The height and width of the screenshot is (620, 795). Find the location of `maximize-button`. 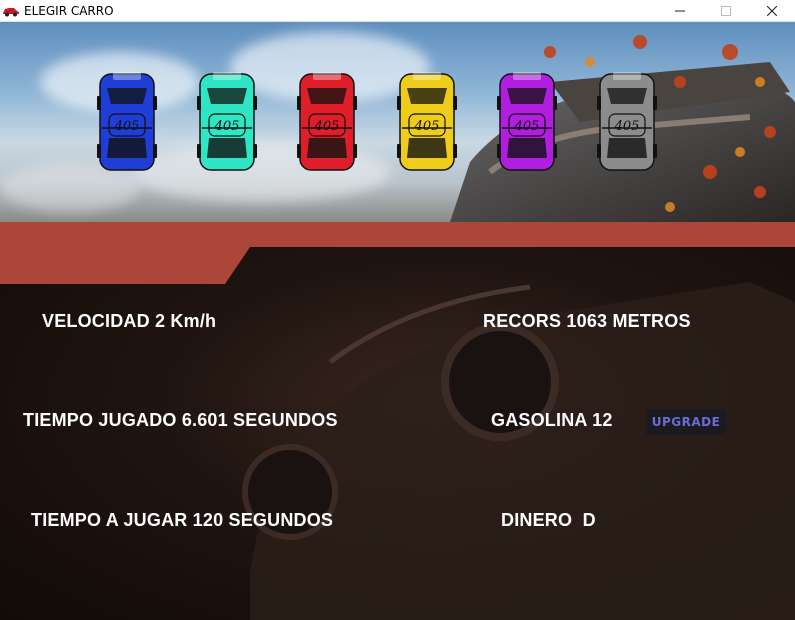

maximize-button is located at coordinates (726, 11).